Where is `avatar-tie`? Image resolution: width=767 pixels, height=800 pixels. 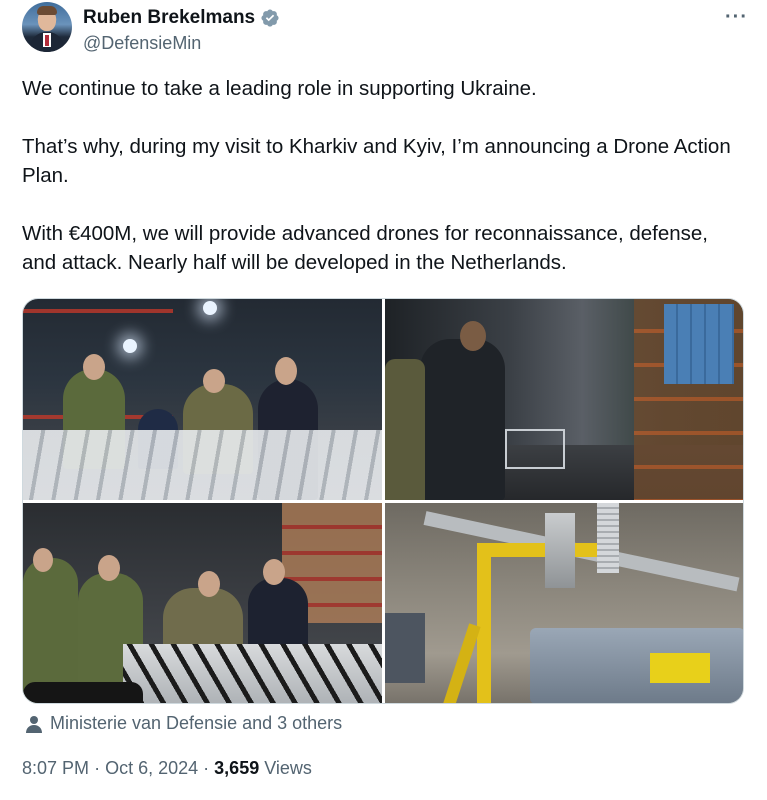 avatar-tie is located at coordinates (47, 40).